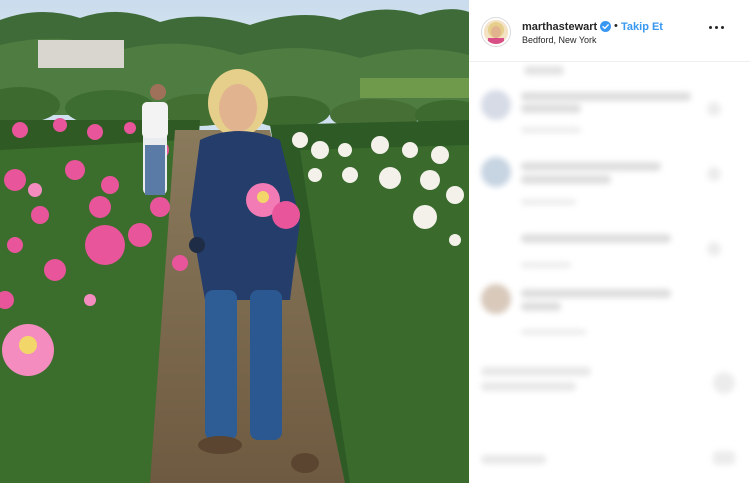  Describe the element at coordinates (717, 29) in the screenshot. I see `more-options-icon` at that location.